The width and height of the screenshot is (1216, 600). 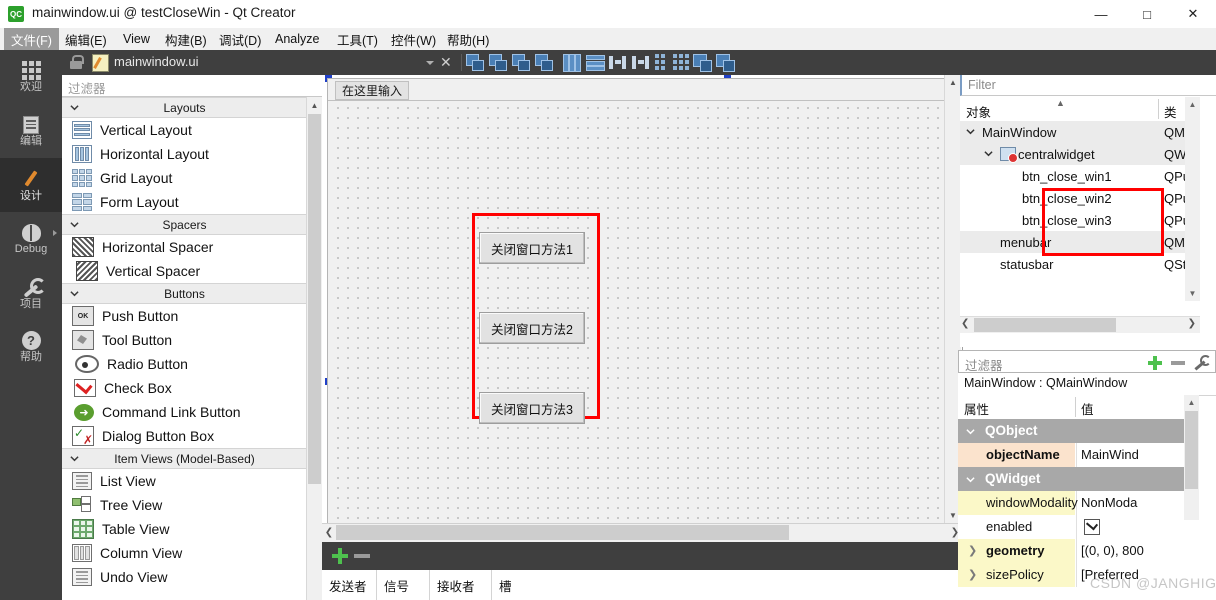 I want to click on widget-box-filter: 过滤器, so click(x=192, y=86).